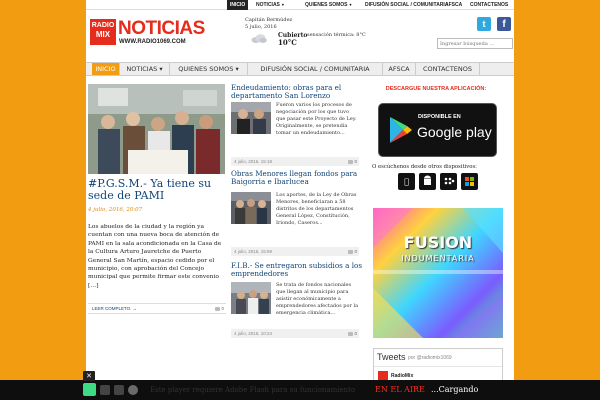  What do you see at coordinates (253, 333) in the screenshot?
I see `article-date: 4 julio, 2016, 10:24` at bounding box center [253, 333].